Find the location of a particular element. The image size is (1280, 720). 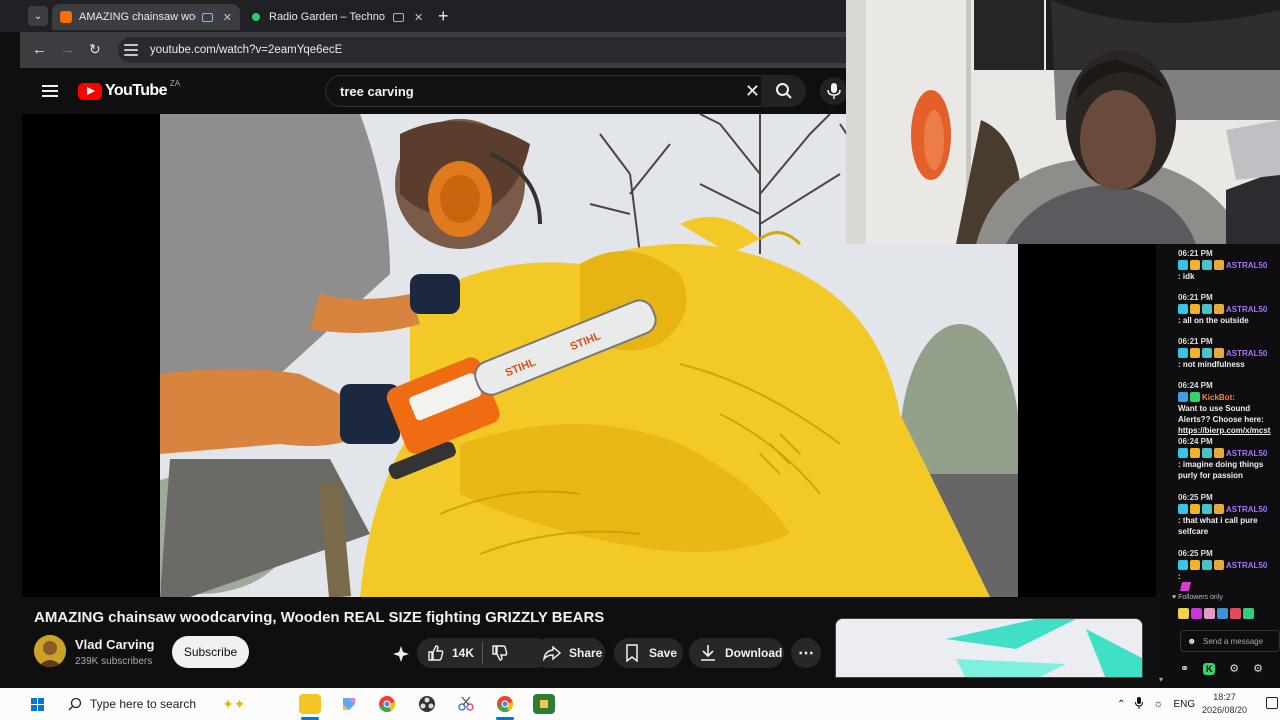

back-arrow-icon: ← is located at coordinates (39, 49).